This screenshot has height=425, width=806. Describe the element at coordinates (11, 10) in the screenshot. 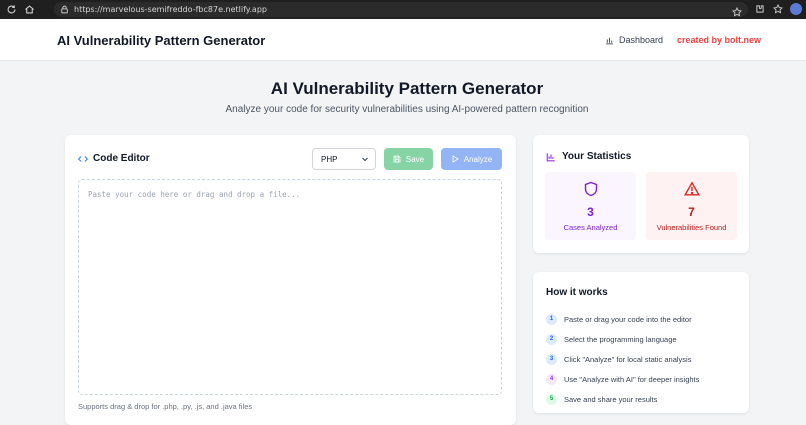

I see `reload-icon` at that location.